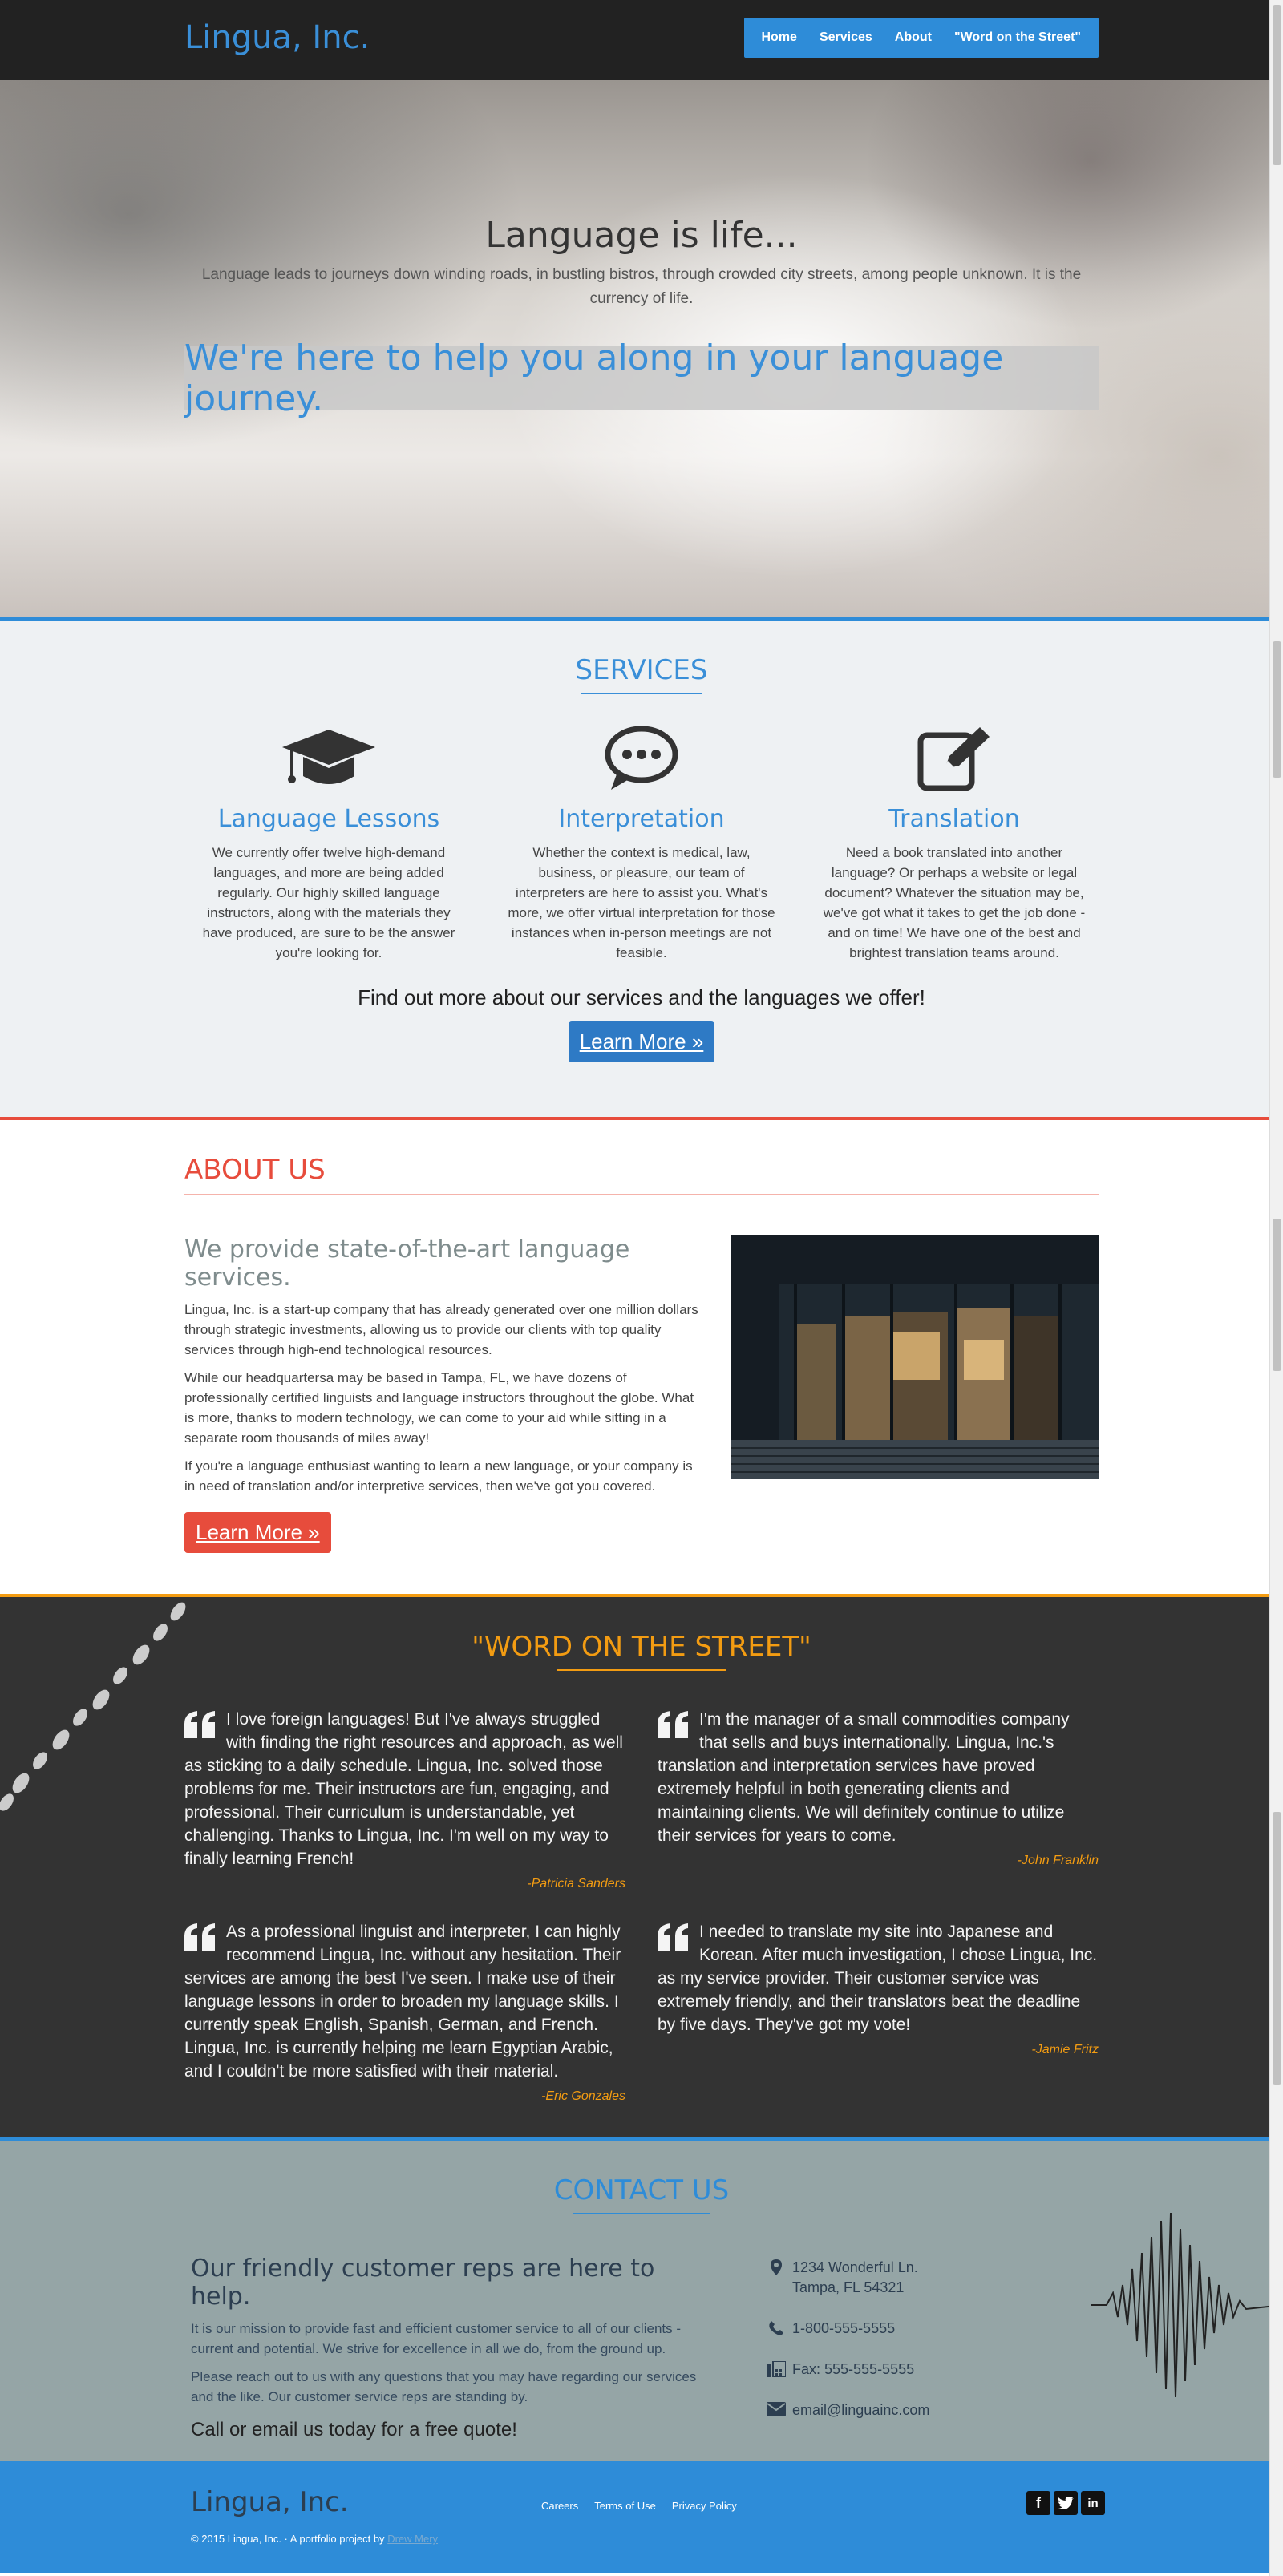 The image size is (1283, 2576). Describe the element at coordinates (641, 693) in the screenshot. I see `services-divider` at that location.